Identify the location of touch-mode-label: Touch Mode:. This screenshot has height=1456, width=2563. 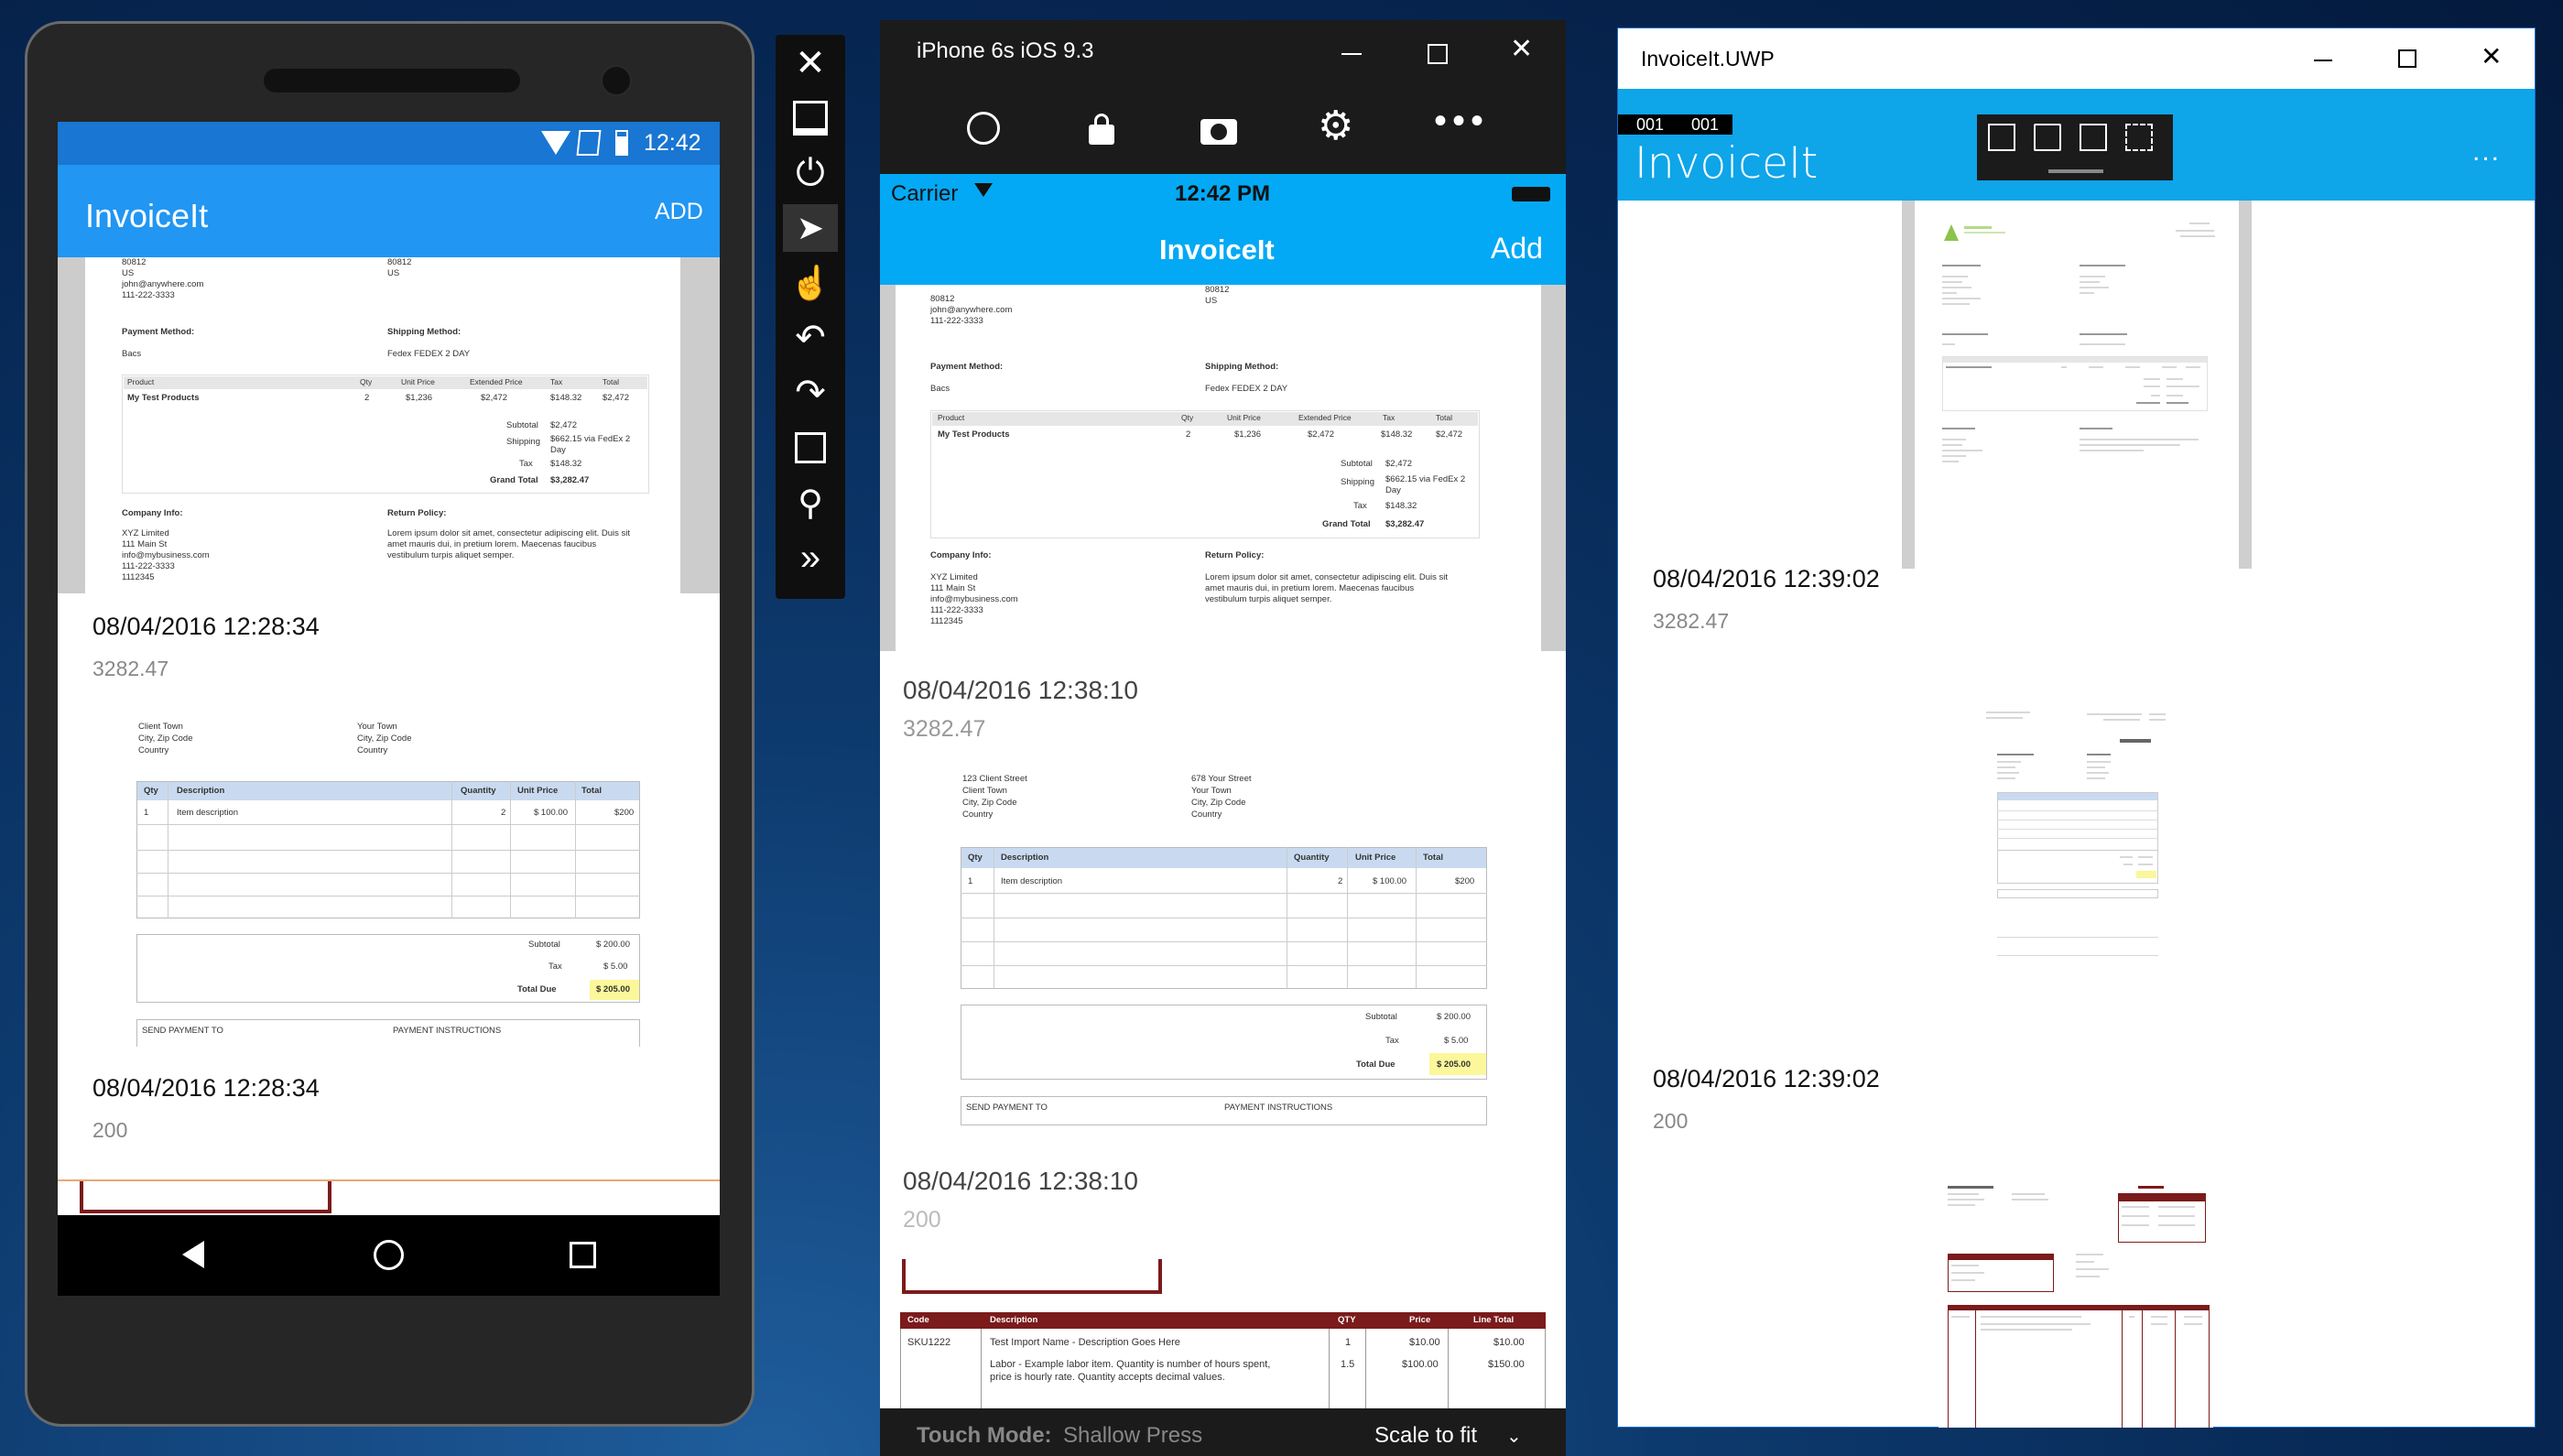
(984, 1435).